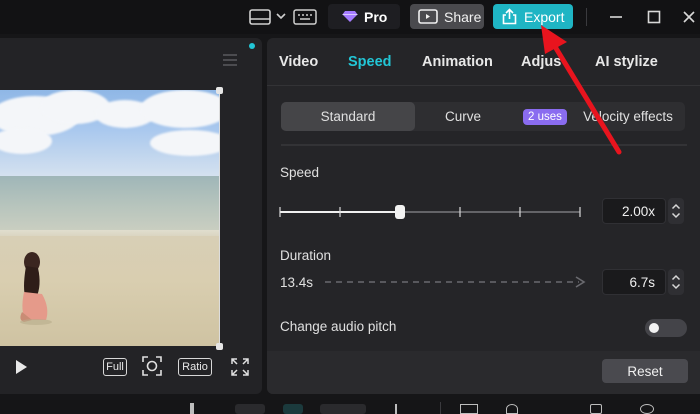  I want to click on audio-pitch-label: Change audio pitch, so click(338, 326).